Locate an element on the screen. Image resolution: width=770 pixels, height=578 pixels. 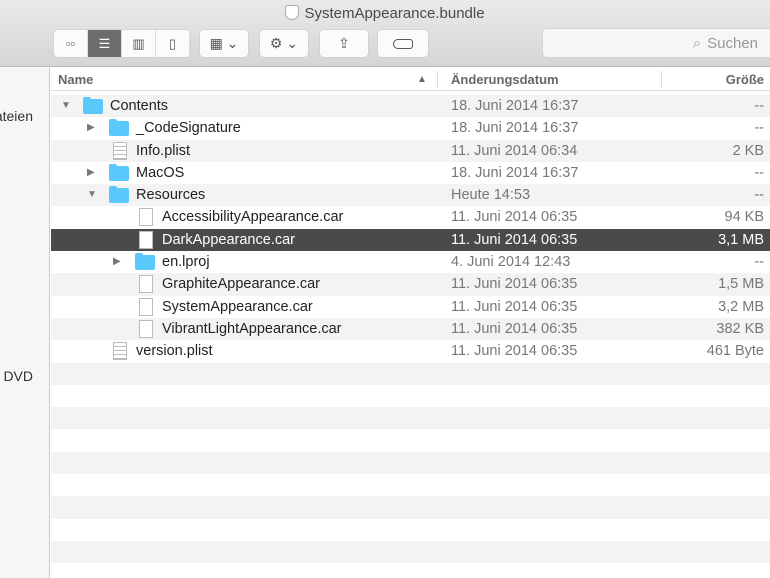
share-button: ⇪ is located at coordinates (344, 43).